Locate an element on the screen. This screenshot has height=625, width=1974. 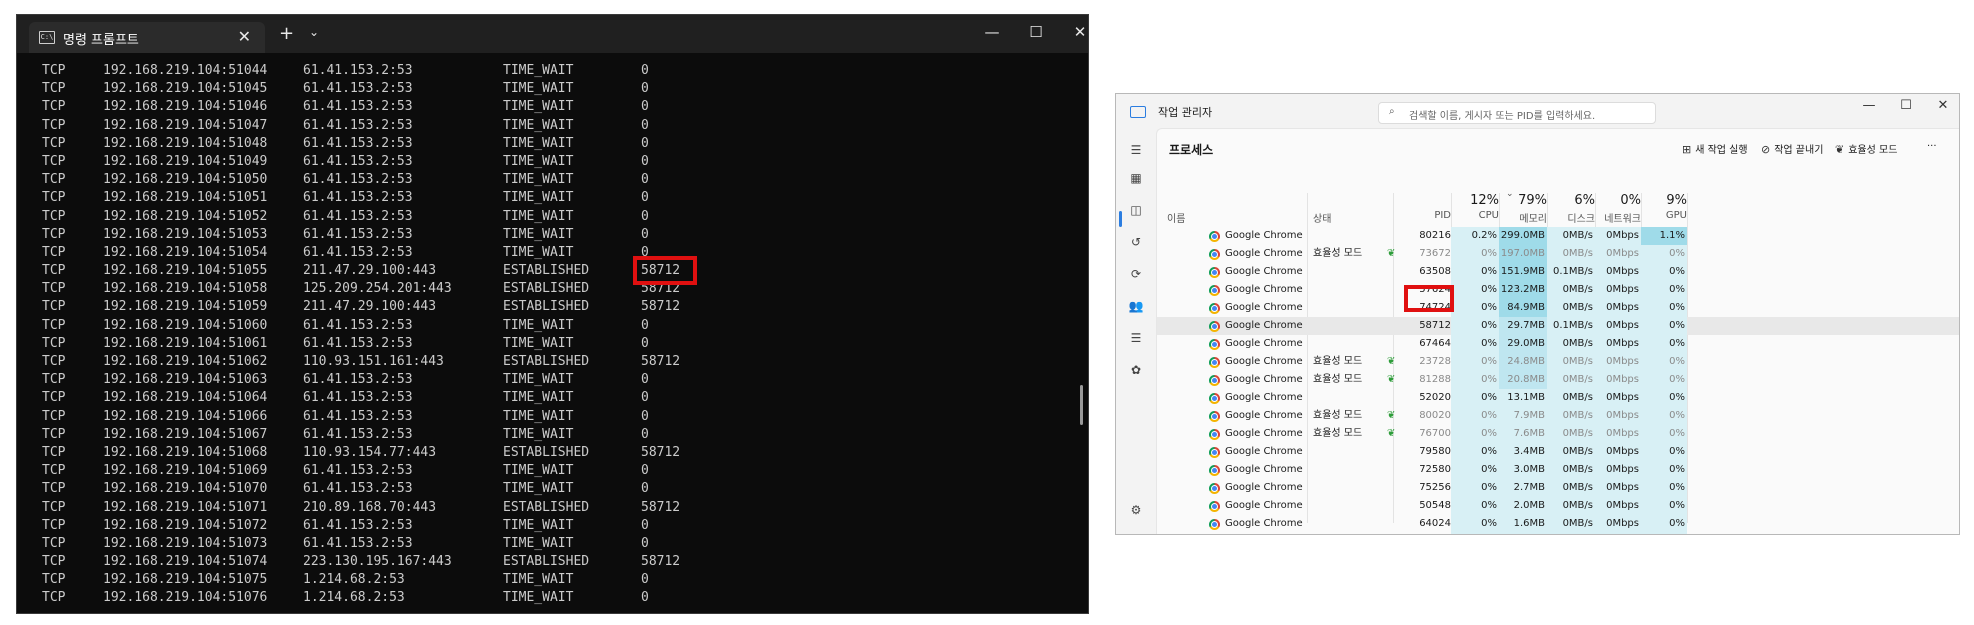
pid-cell: 75256 is located at coordinates (1435, 487).